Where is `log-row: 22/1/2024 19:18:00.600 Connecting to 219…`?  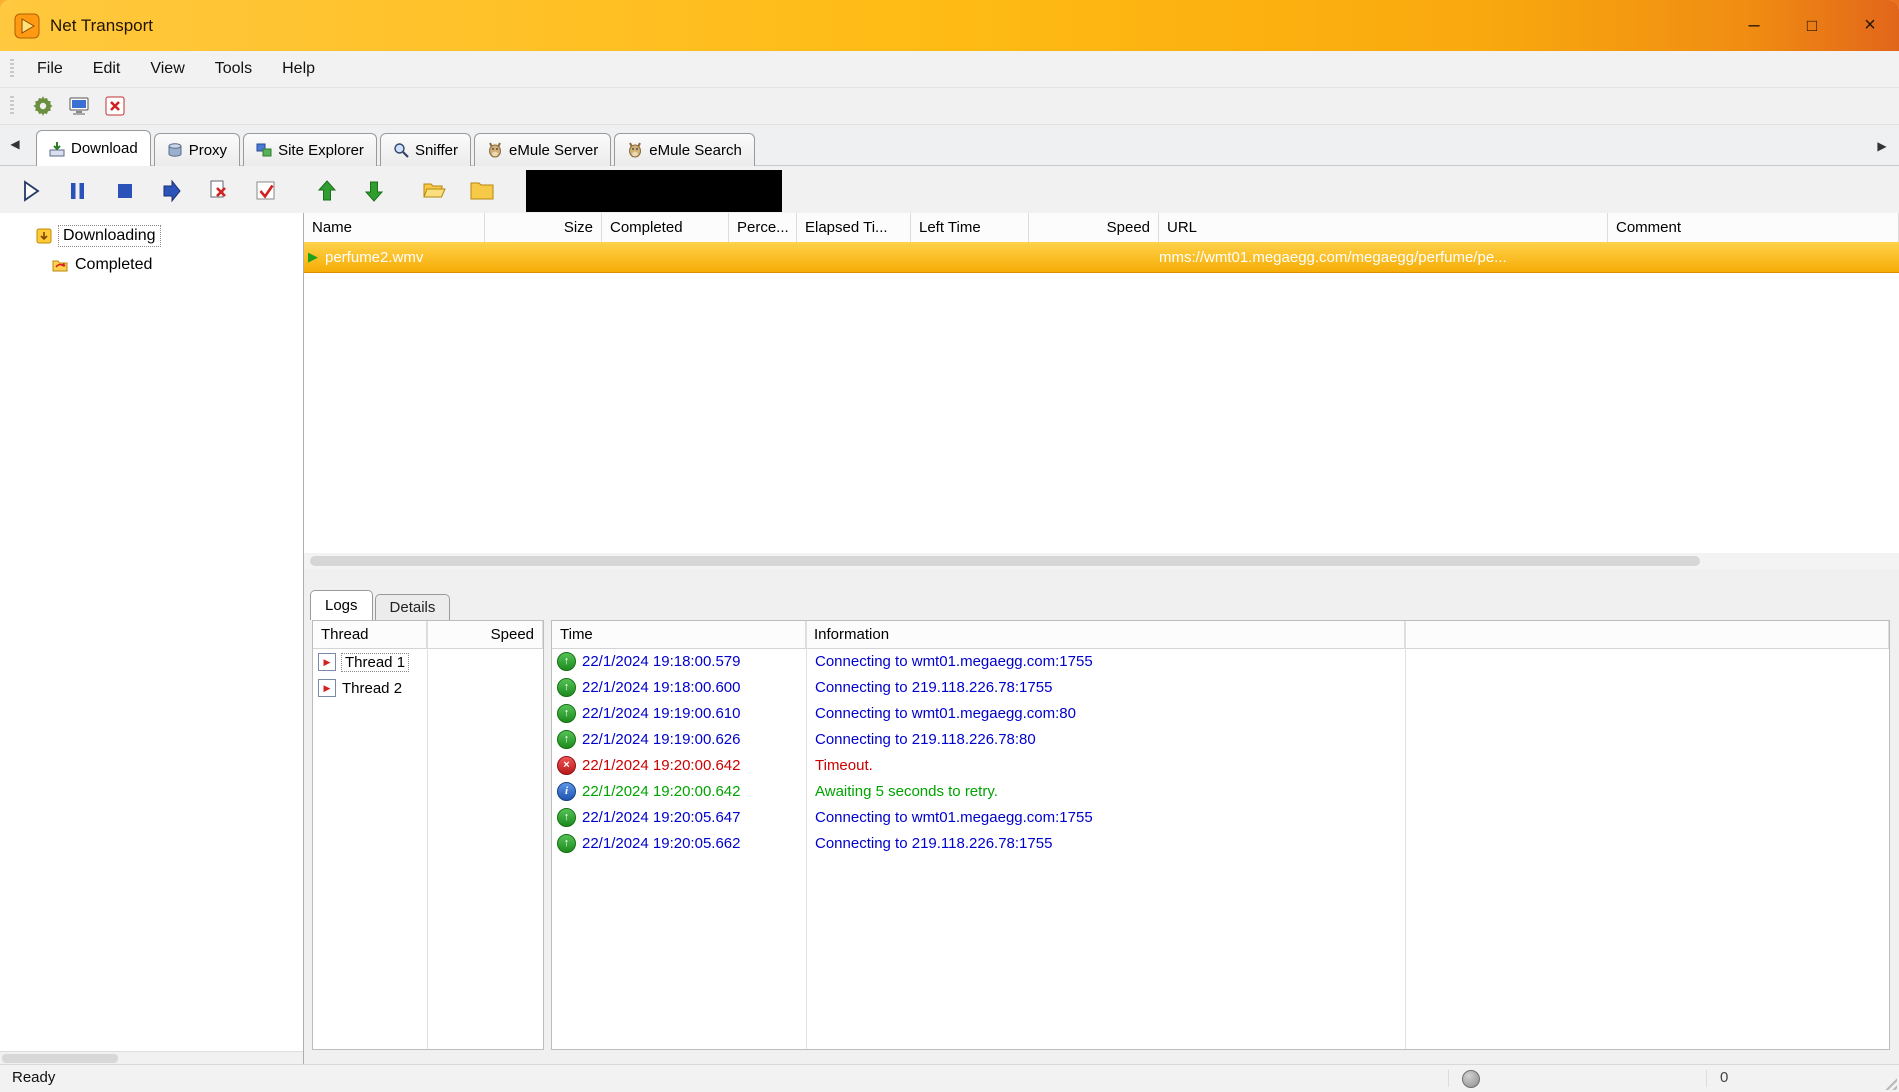
log-row: 22/1/2024 19:18:00.600 Connecting to 219… is located at coordinates (1220, 687).